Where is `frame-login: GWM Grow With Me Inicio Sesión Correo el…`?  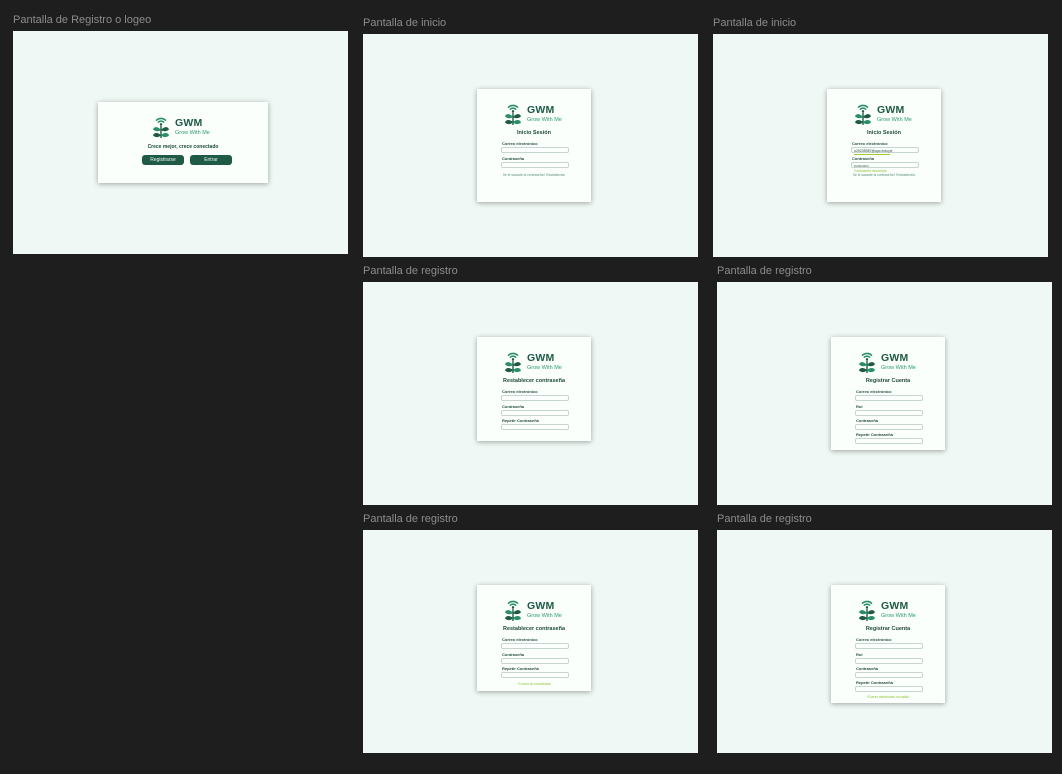 frame-login: GWM Grow With Me Inicio Sesión Correo el… is located at coordinates (530, 145).